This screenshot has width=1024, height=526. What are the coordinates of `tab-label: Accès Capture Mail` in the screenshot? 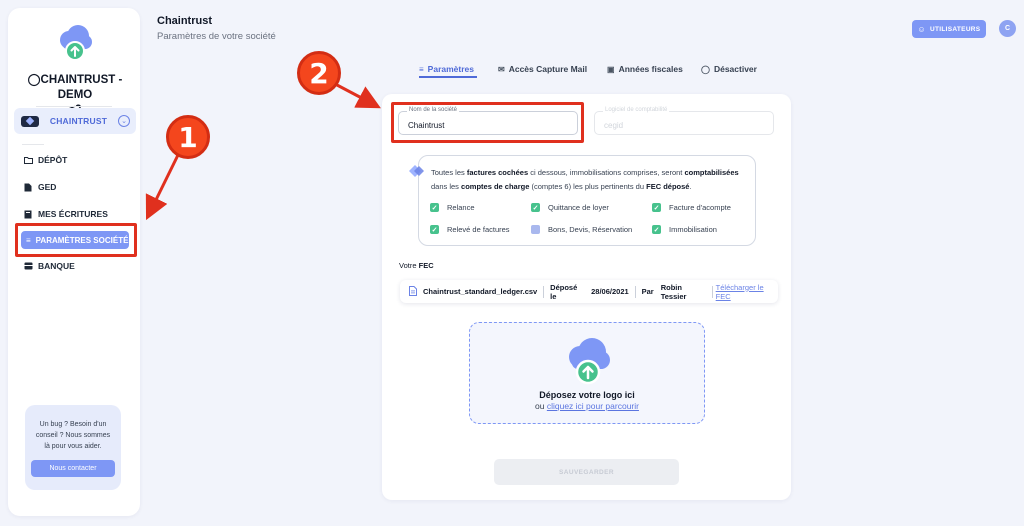 It's located at (548, 69).